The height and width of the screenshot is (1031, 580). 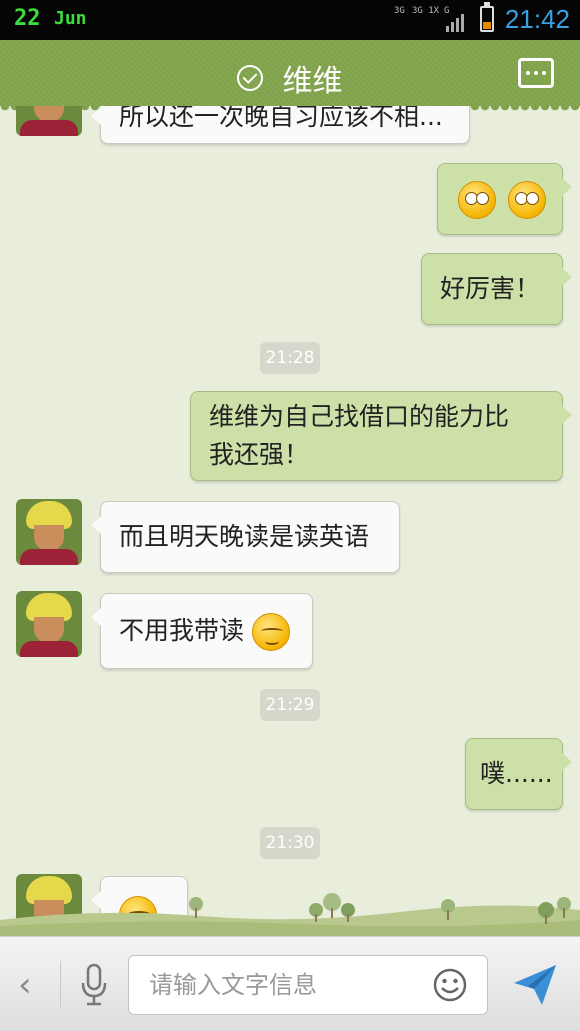 I want to click on chat-title: 维维, so click(x=312, y=81).